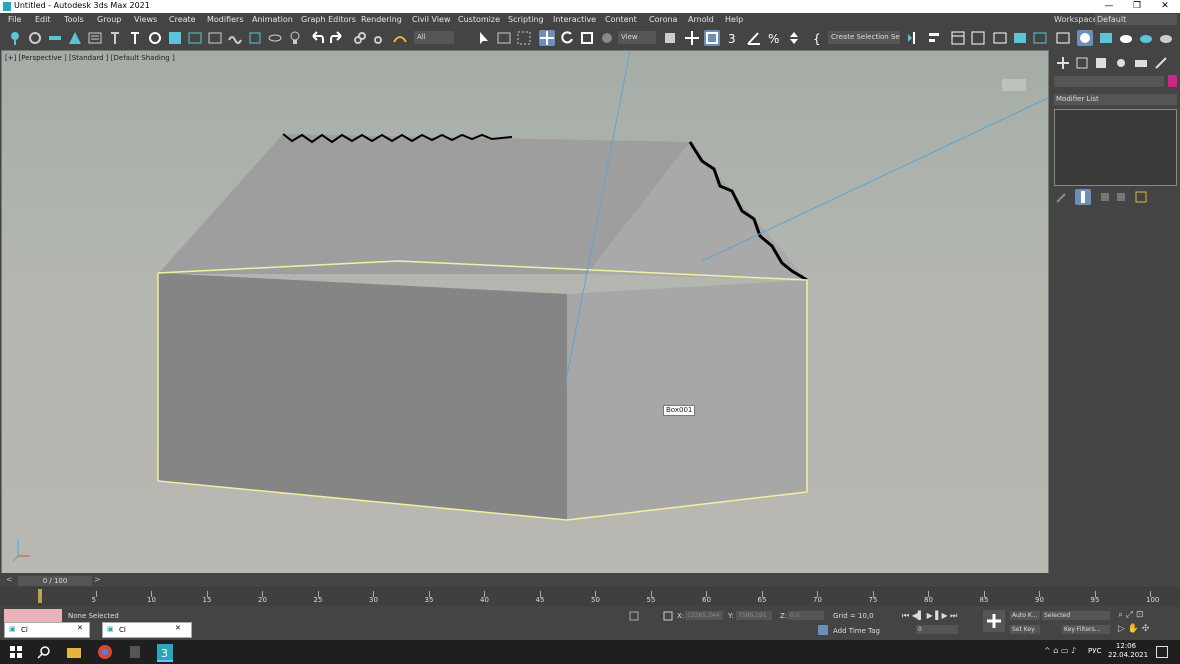 This screenshot has height=664, width=1180. I want to click on object-name-field, so click(1109, 81).